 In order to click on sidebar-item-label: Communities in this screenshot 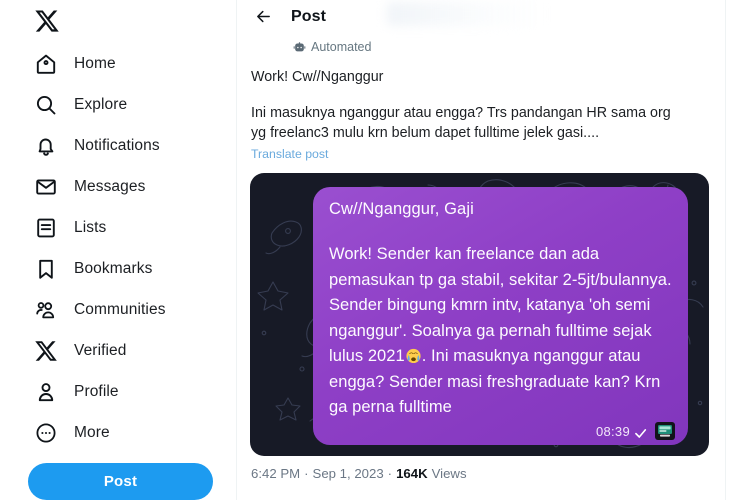, I will do `click(120, 309)`.